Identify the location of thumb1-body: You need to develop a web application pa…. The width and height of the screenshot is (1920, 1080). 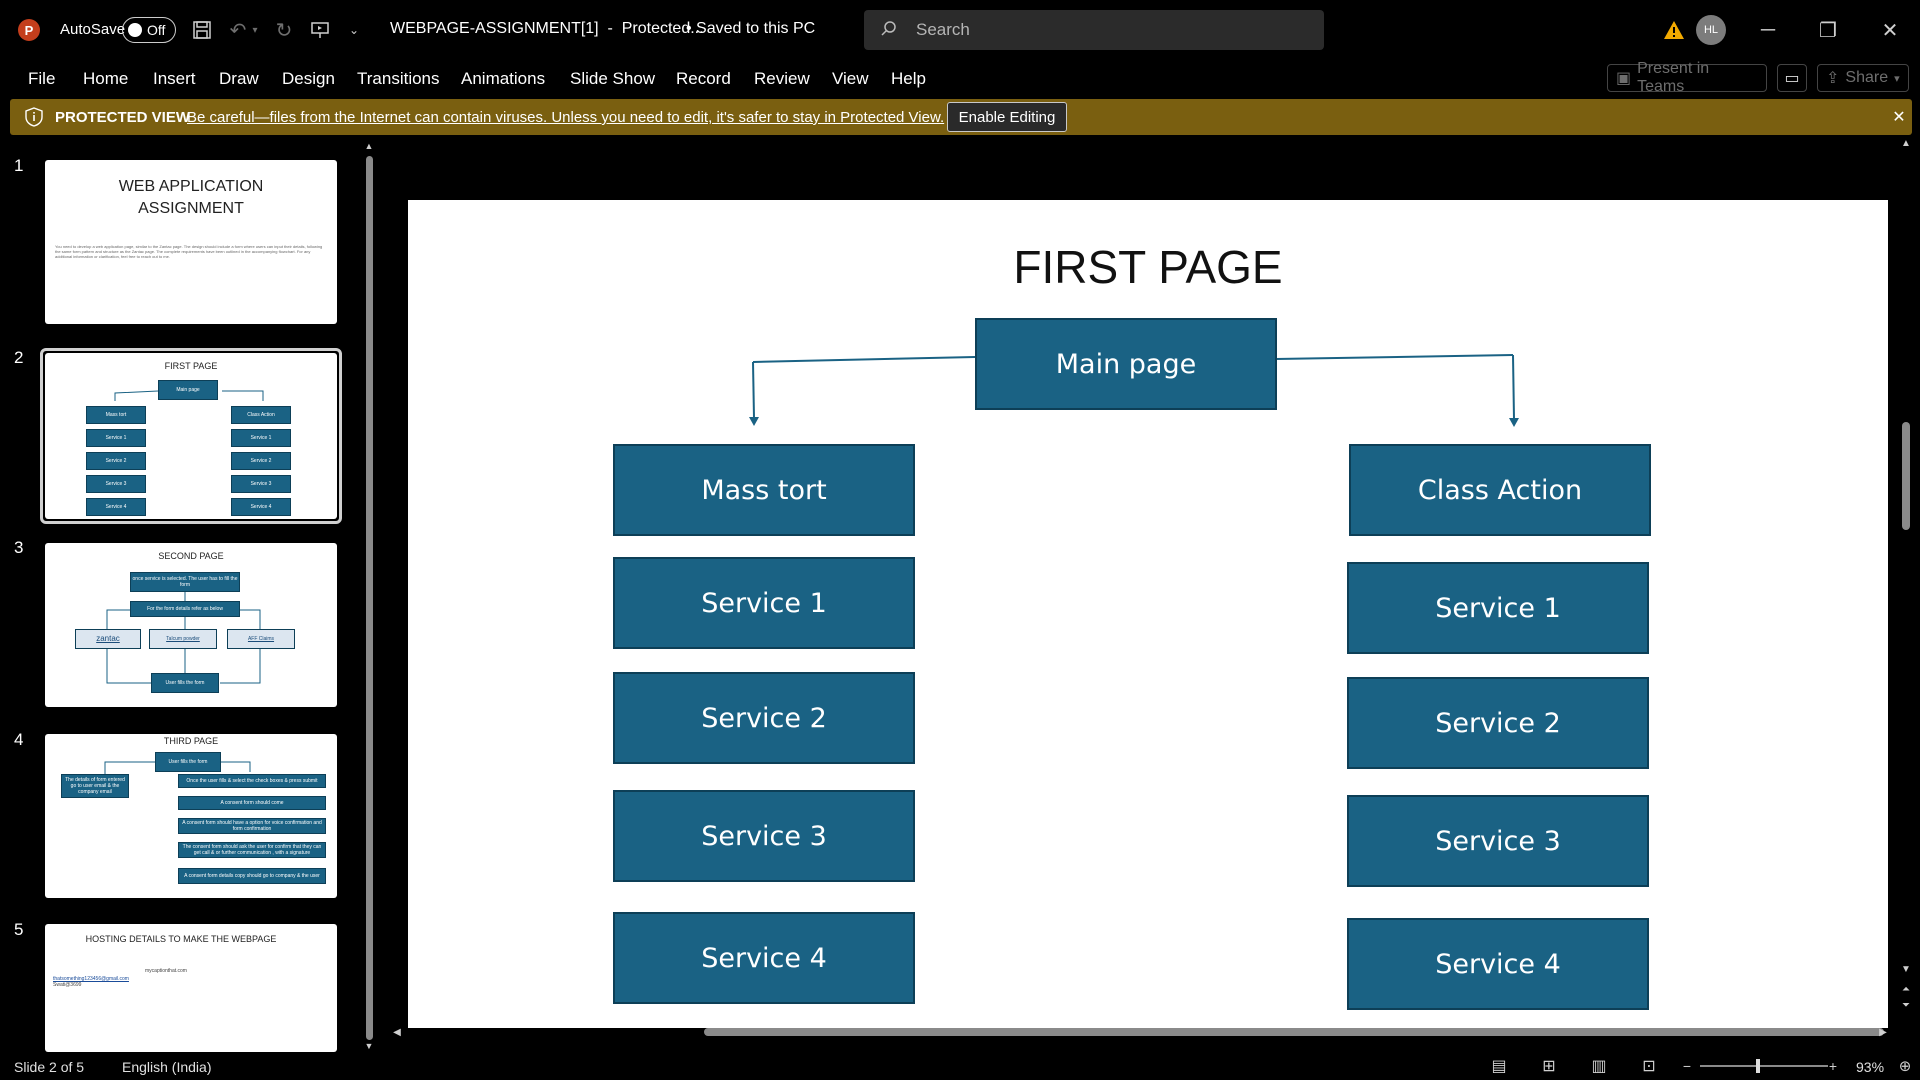
(189, 251).